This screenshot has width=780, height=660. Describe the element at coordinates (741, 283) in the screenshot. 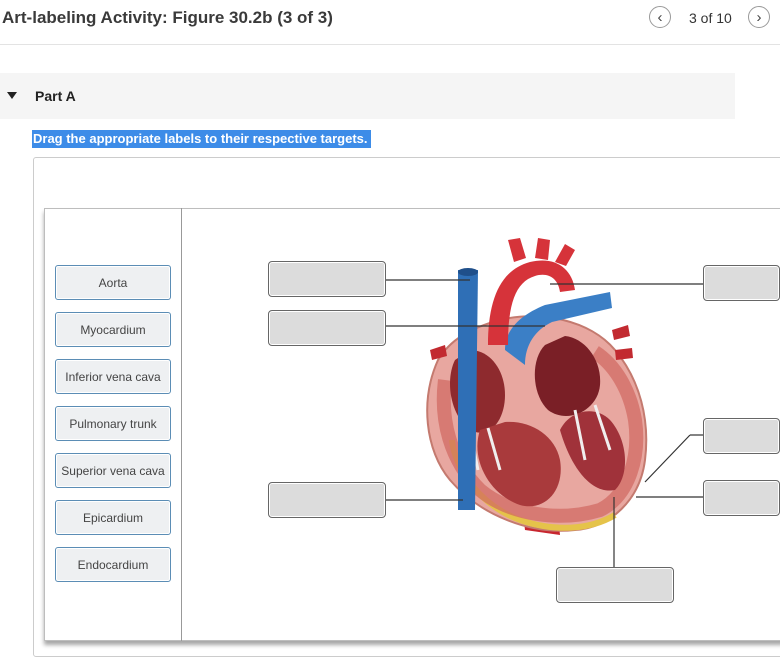

I see `target-right-top` at that location.